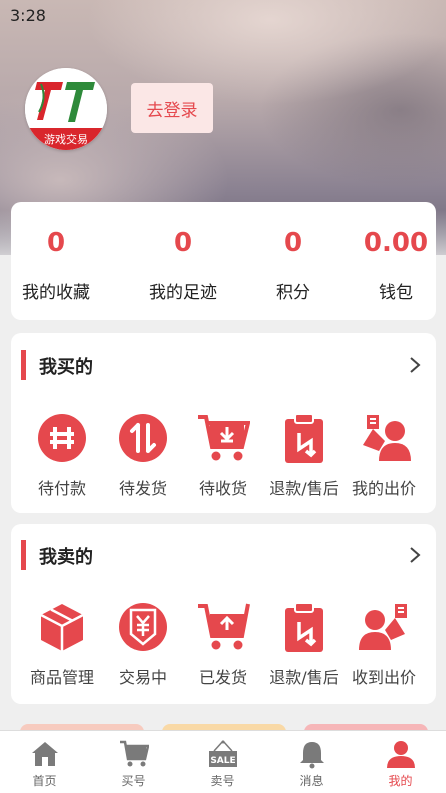 The width and height of the screenshot is (446, 793). I want to click on tab-label: 首页, so click(44, 781).